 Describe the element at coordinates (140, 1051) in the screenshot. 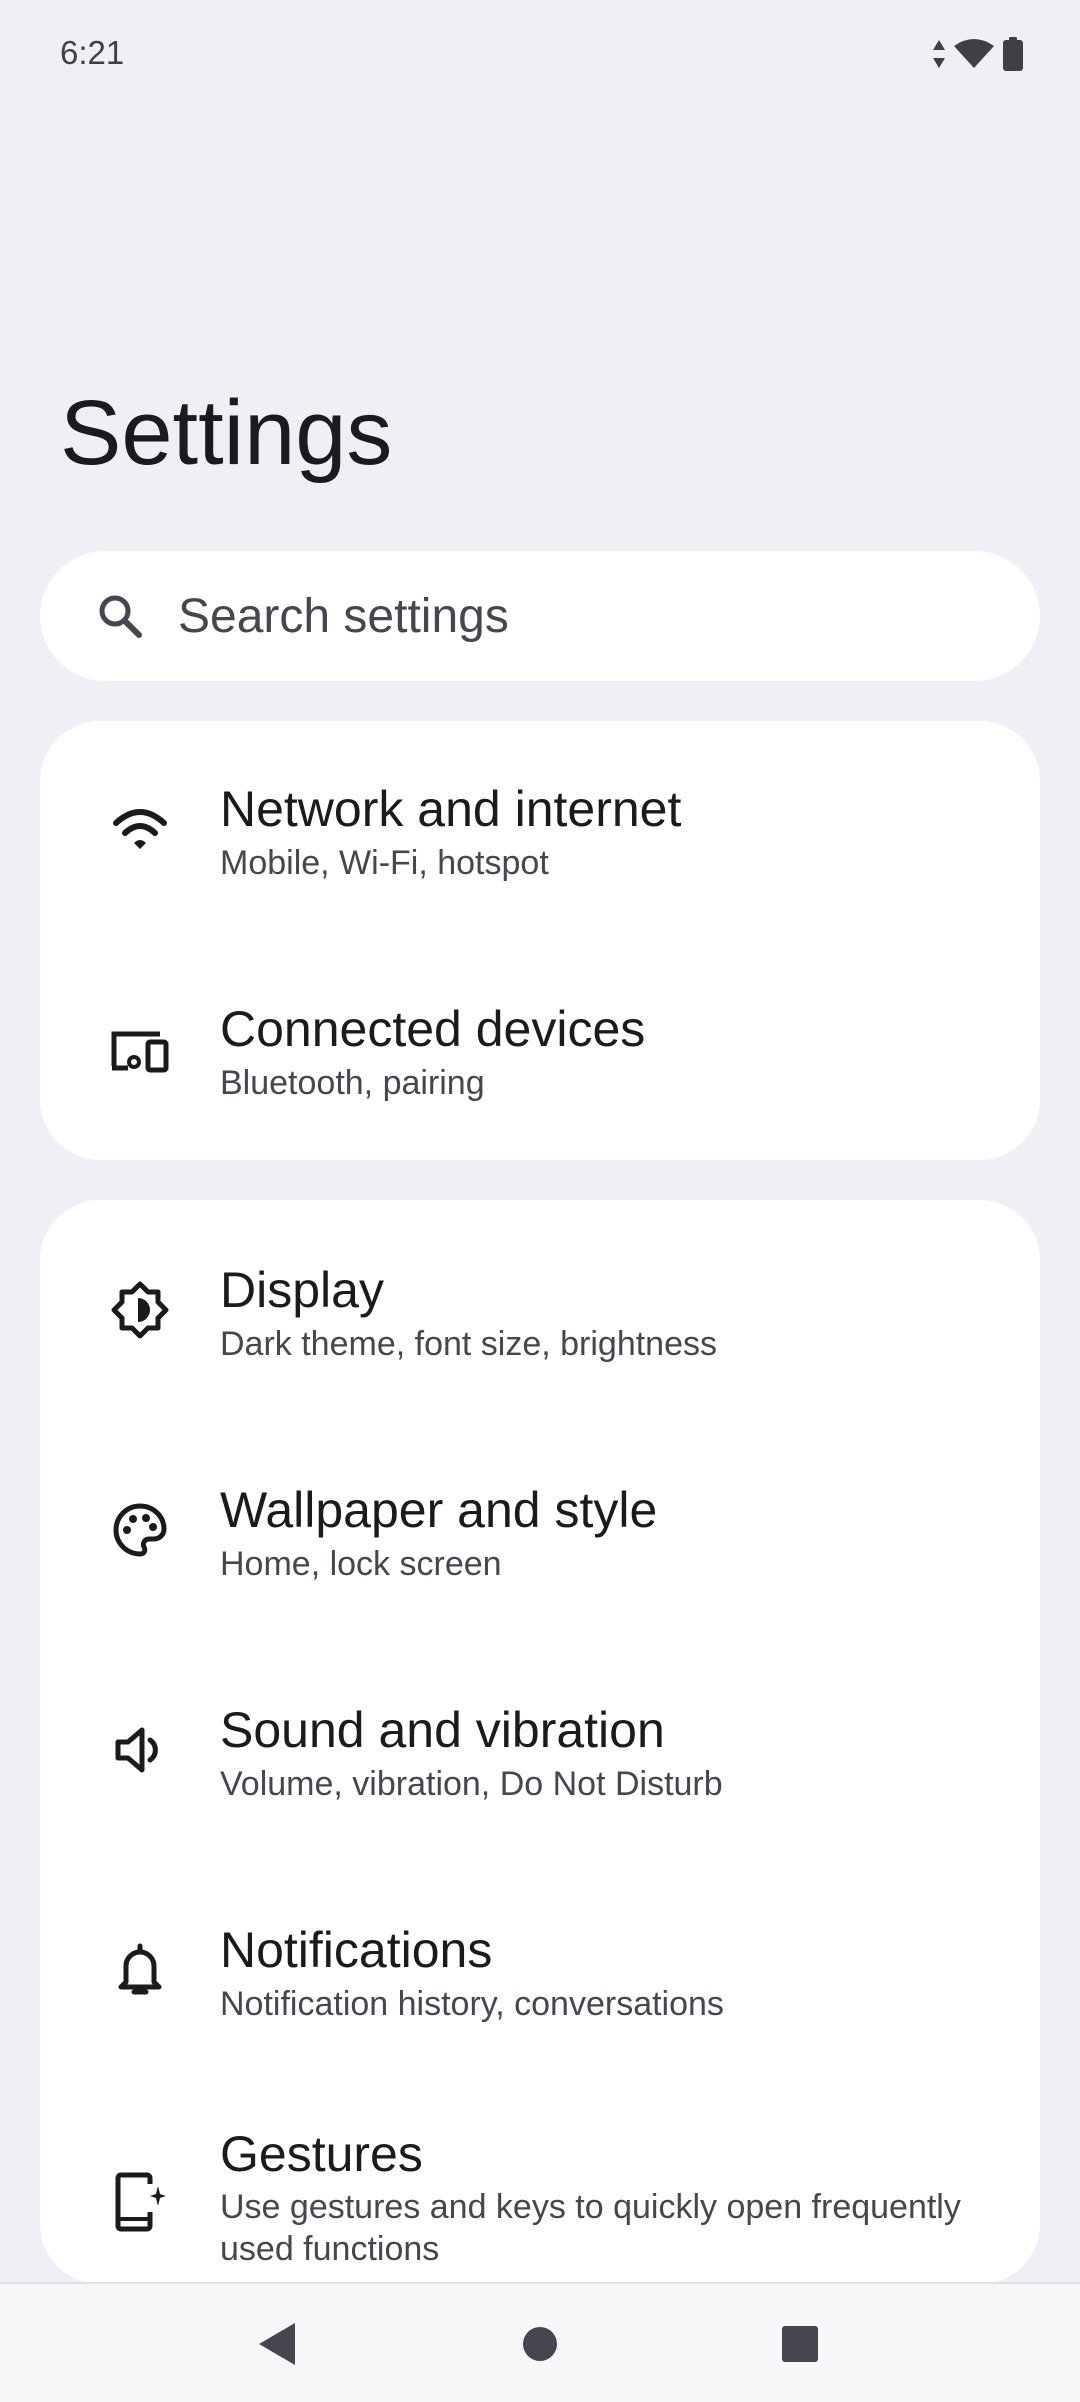

I see `devices-icon` at that location.